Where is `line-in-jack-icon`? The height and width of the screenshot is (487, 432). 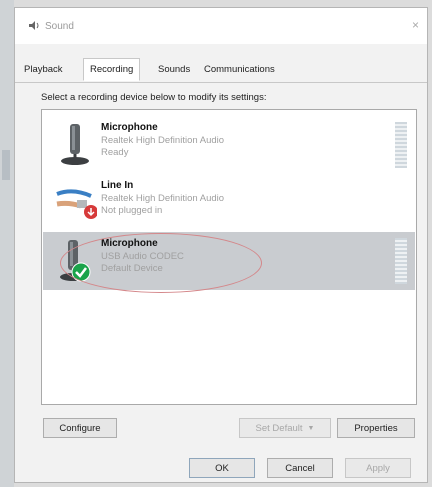 line-in-jack-icon is located at coordinates (75, 203).